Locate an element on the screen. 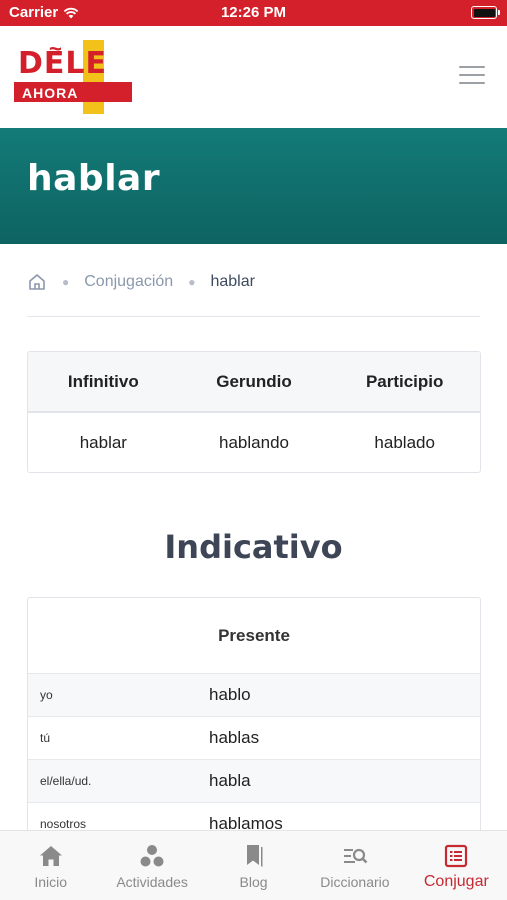  table-row: el/ella/ud. habla is located at coordinates (254, 780).